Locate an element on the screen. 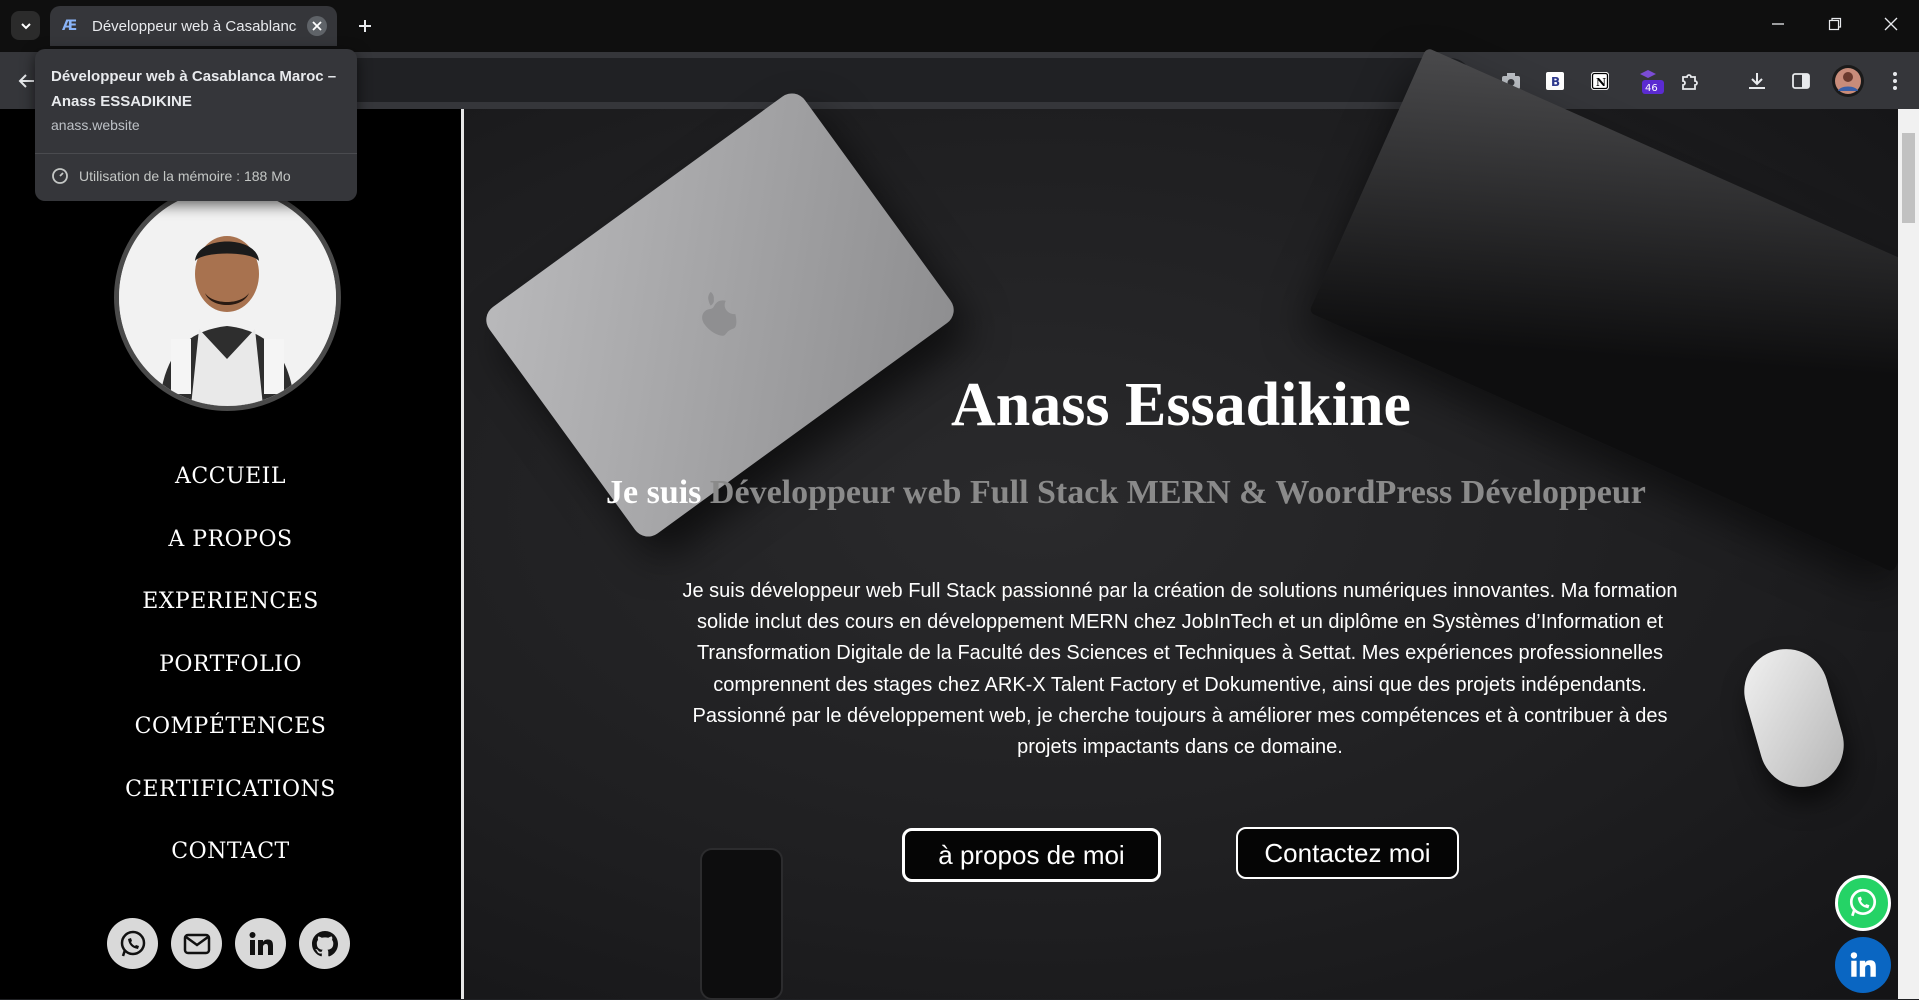 The width and height of the screenshot is (1919, 1000). kebab-menu-icon is located at coordinates (1895, 81).